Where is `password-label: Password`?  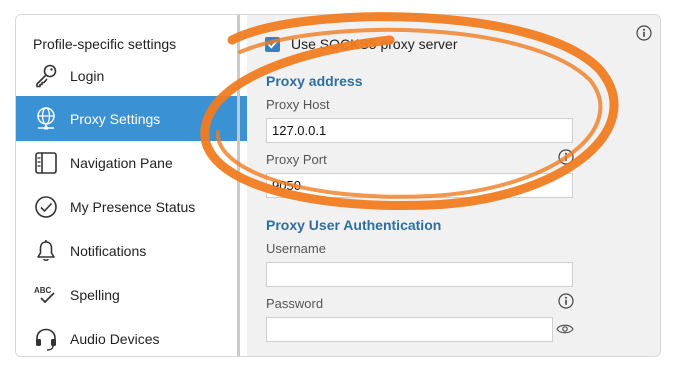 password-label: Password is located at coordinates (295, 303).